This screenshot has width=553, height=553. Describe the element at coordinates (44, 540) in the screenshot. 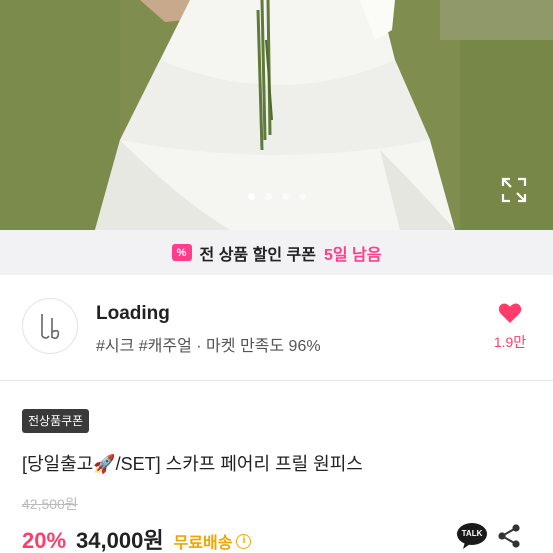

I see `discount-rate: 20%` at that location.